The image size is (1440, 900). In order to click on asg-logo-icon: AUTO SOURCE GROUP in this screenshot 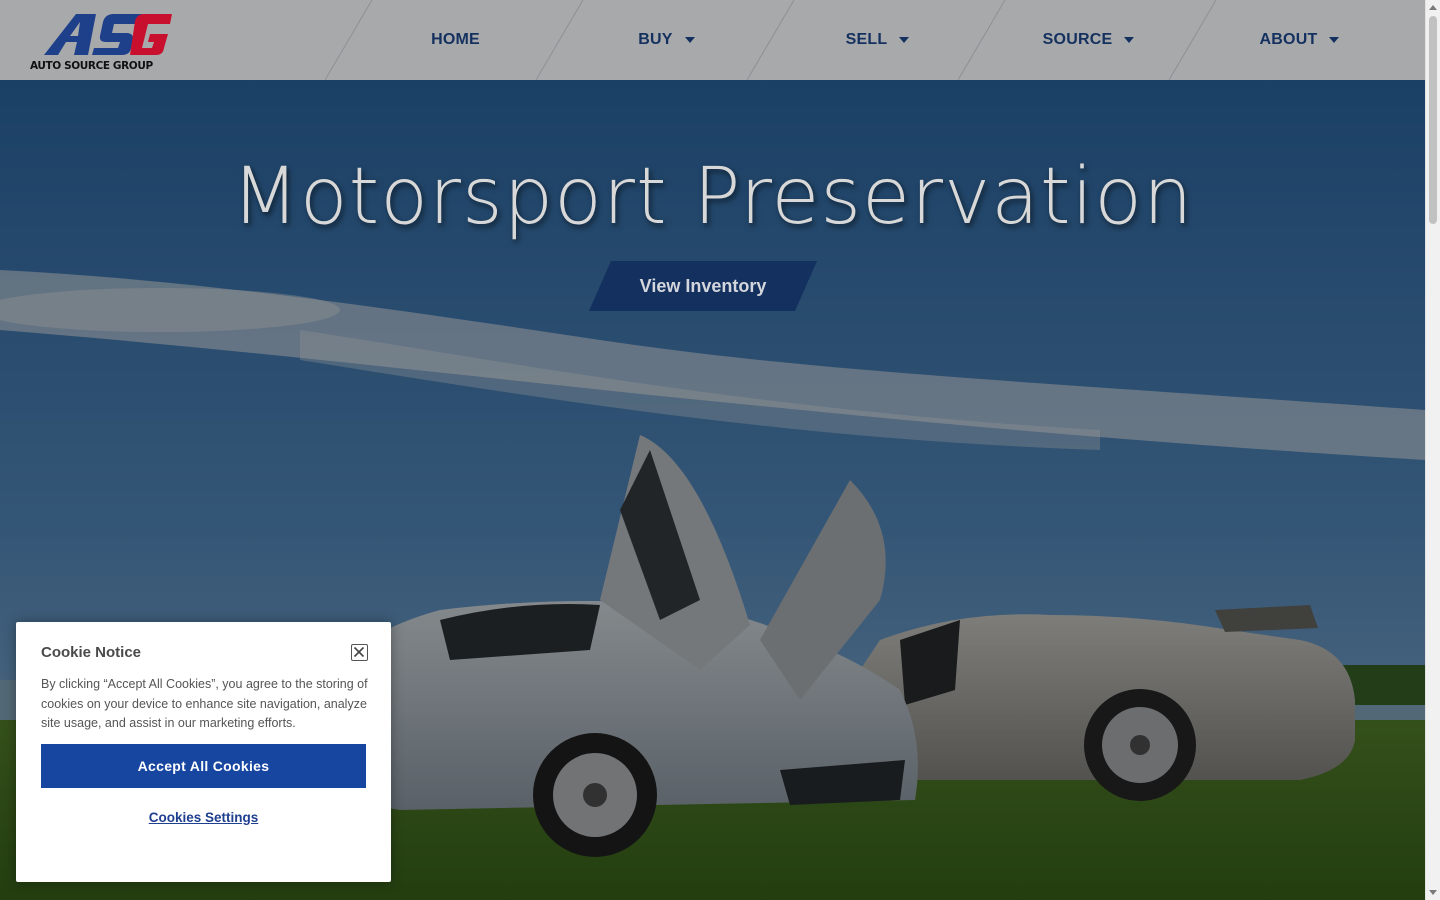, I will do `click(101, 43)`.